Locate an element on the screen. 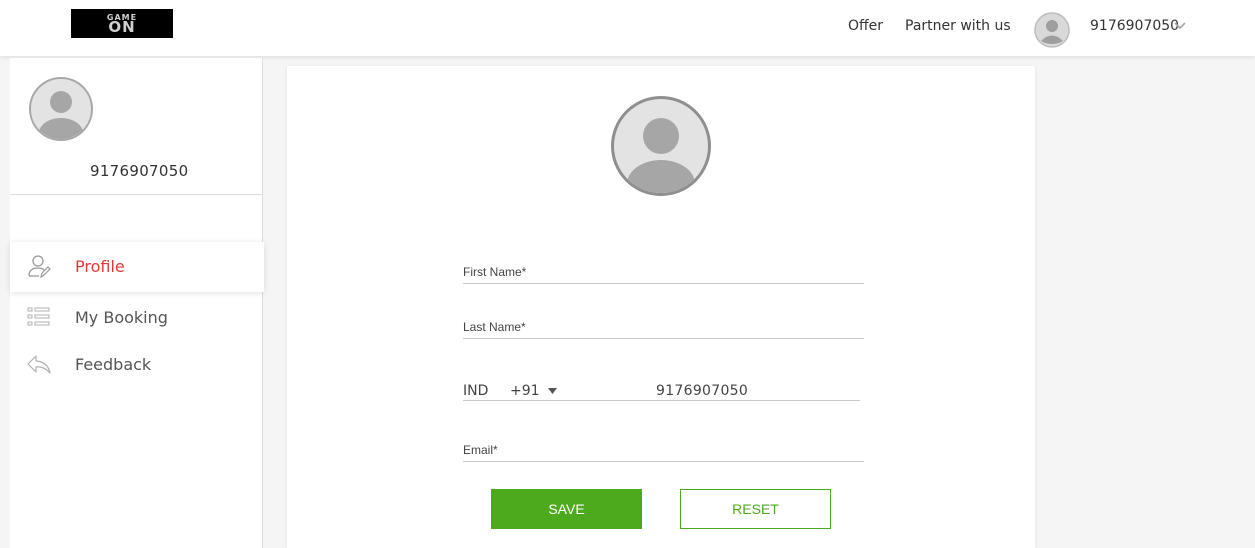 The height and width of the screenshot is (548, 1255). chevron-down-icon is located at coordinates (1180, 26).